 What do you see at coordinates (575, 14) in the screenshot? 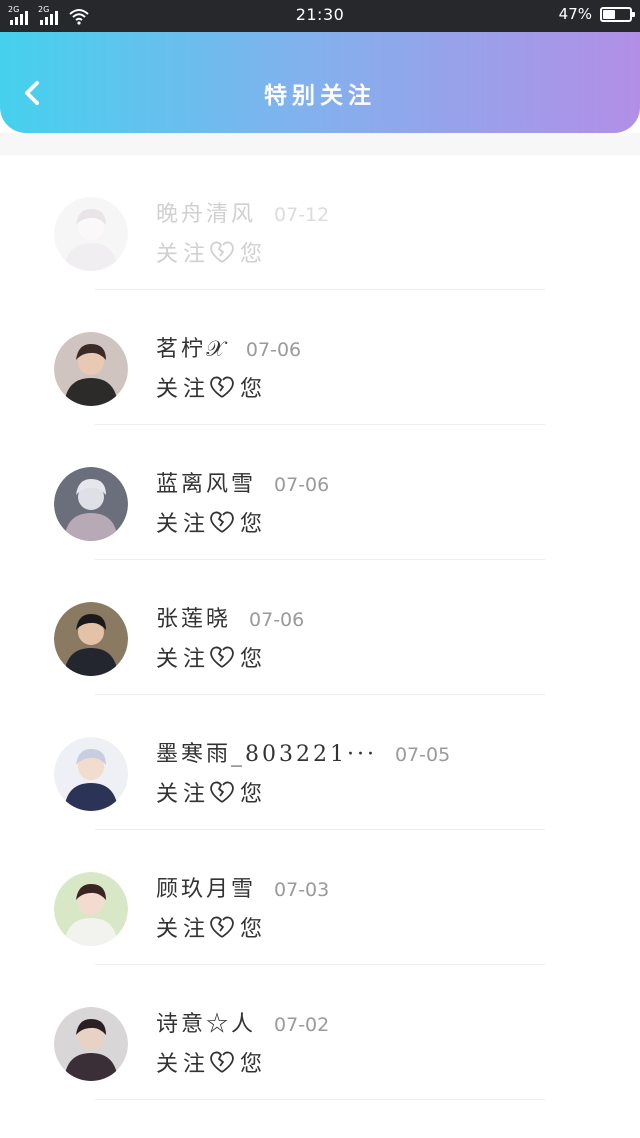
I see `battery-percent: 47%` at bounding box center [575, 14].